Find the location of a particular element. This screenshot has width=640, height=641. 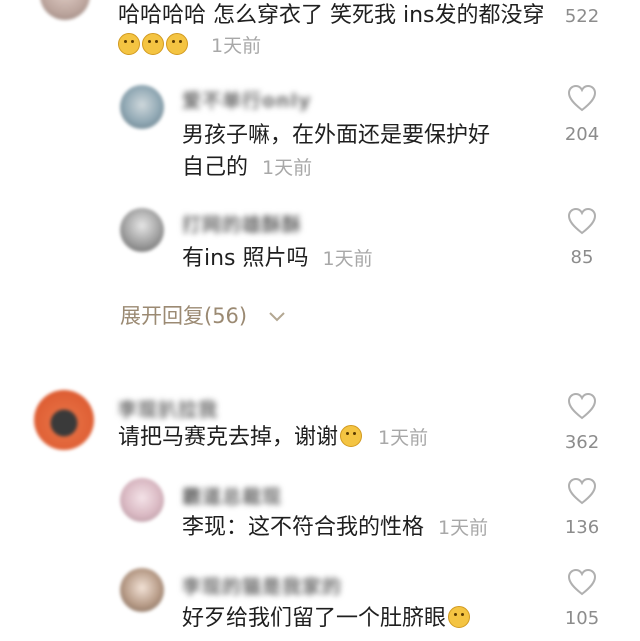

like-reply-1: 204 is located at coordinates (582, 114).